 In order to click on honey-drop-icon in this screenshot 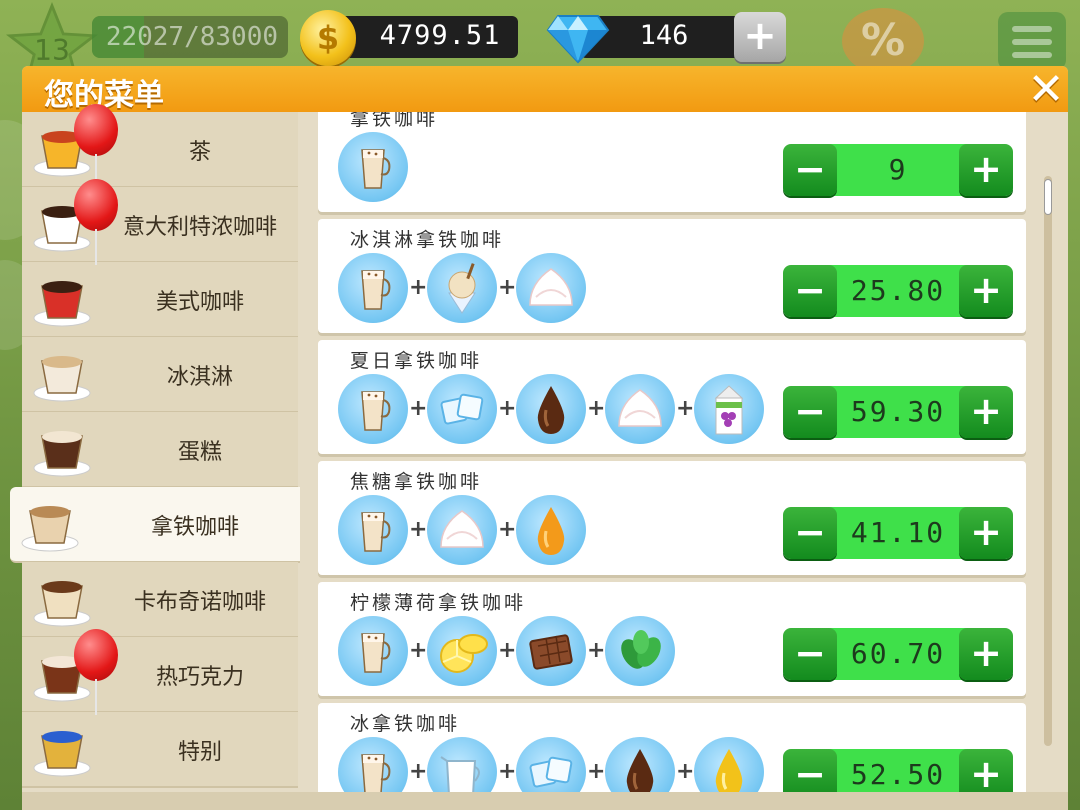, I will do `click(729, 764)`.